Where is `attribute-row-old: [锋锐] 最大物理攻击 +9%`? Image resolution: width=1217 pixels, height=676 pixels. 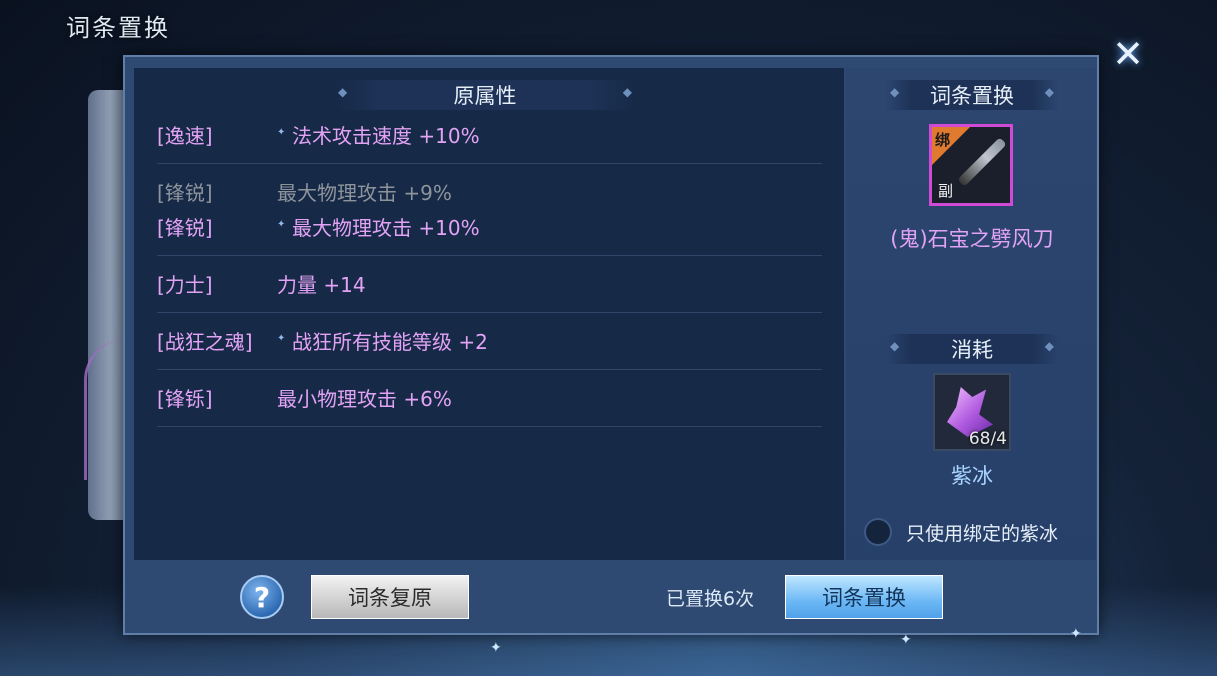
attribute-row-old: [锋锐] 最大物理攻击 +9% is located at coordinates (489, 192).